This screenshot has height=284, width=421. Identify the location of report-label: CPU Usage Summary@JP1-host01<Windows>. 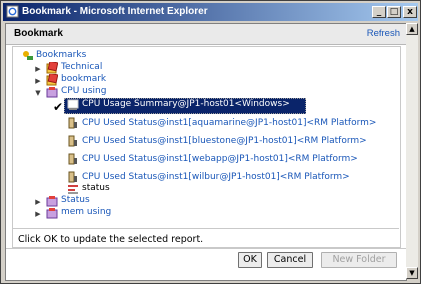
(186, 104).